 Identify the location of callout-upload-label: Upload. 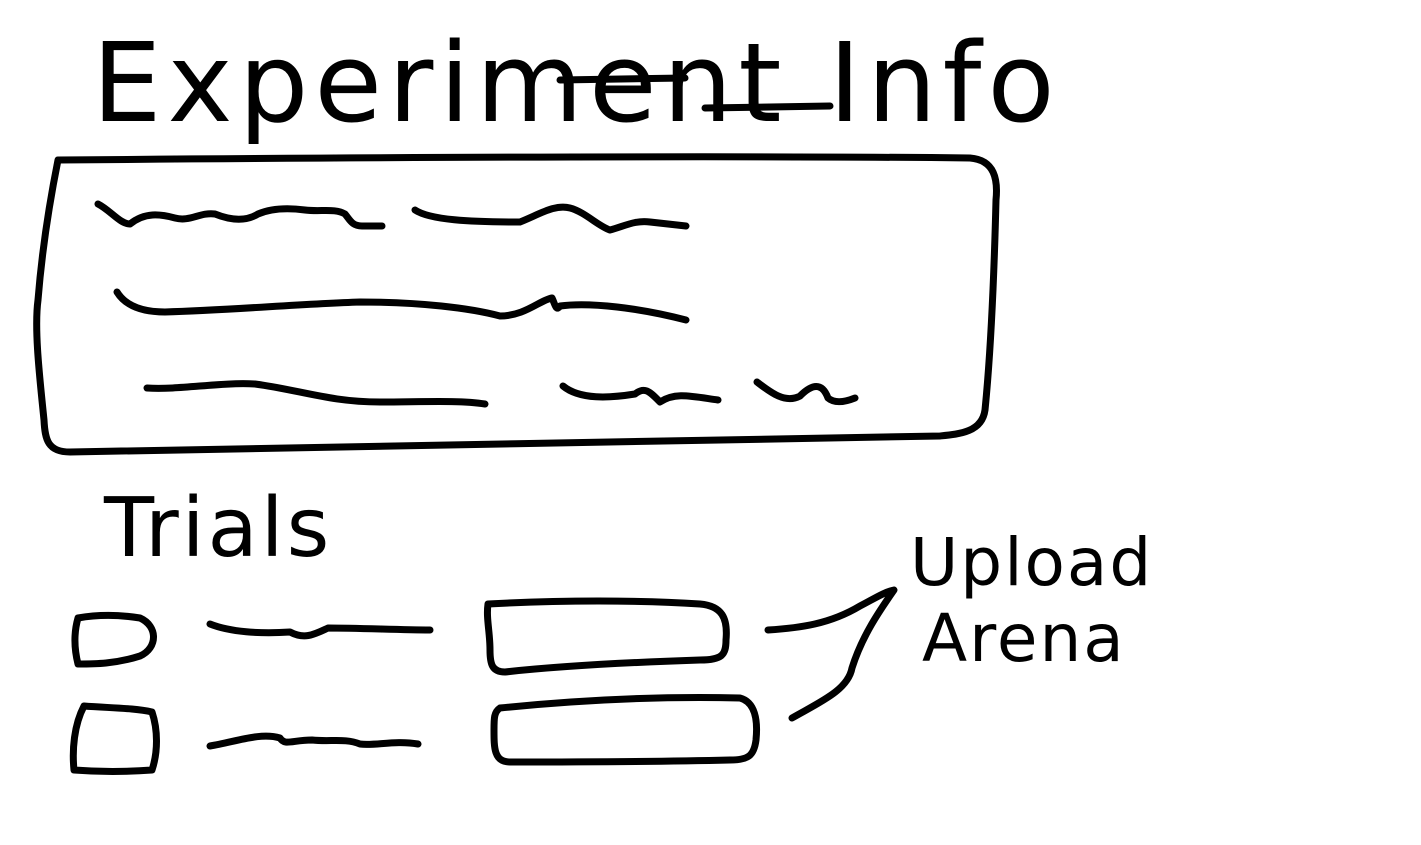
(1032, 562).